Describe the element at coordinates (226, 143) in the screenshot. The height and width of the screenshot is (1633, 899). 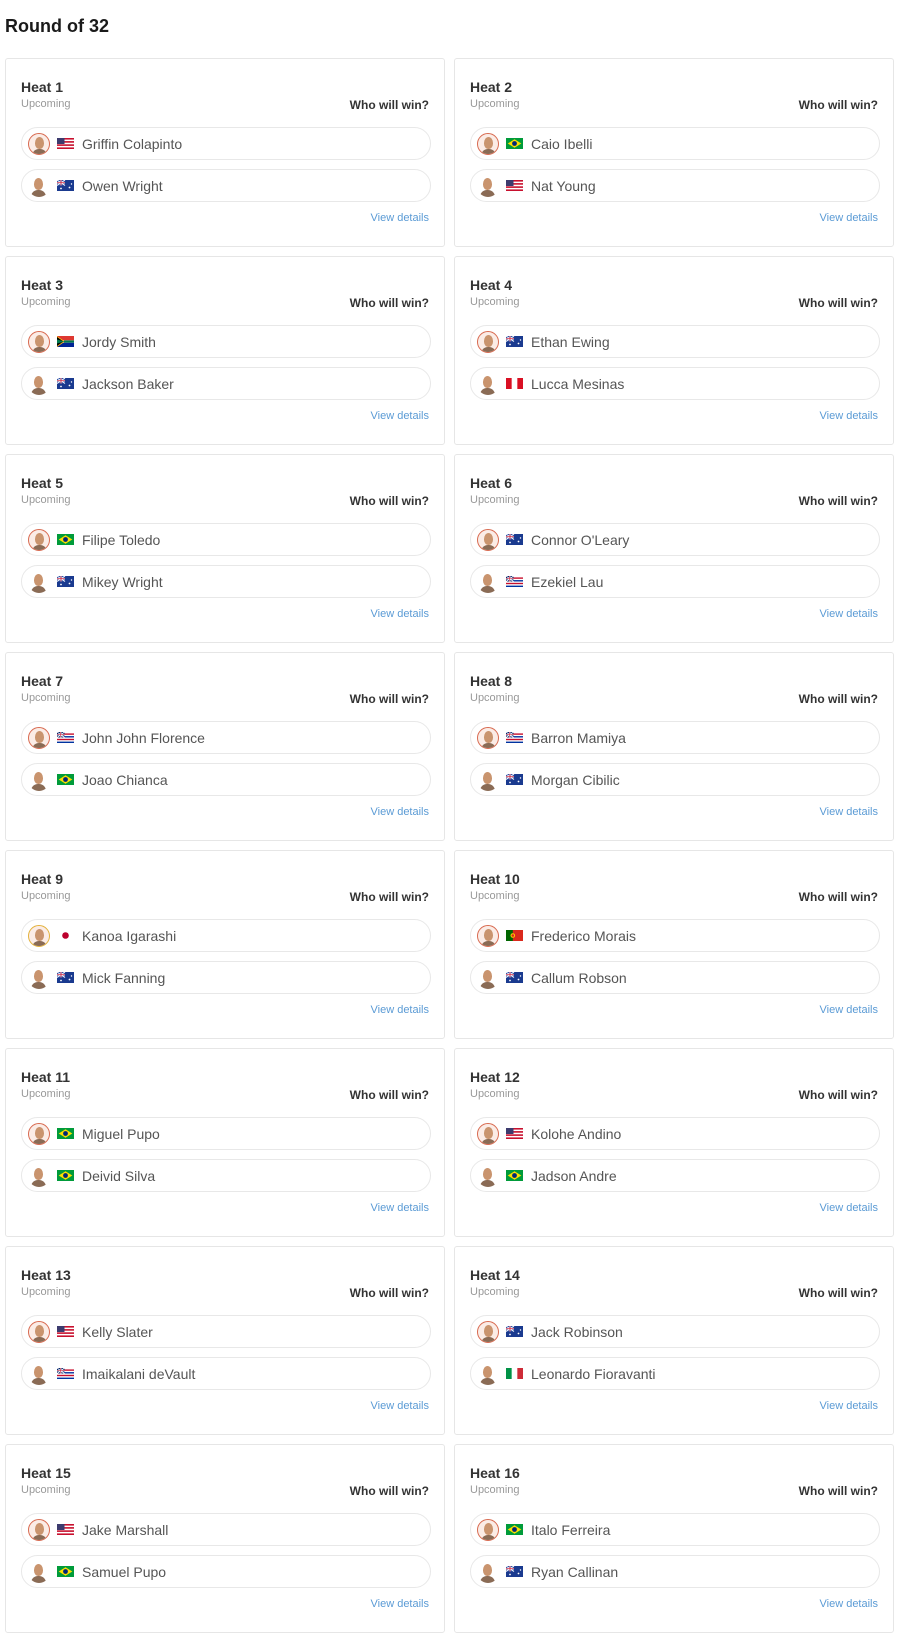
I see `surfer-pick-button: Griffin Colapinto` at that location.